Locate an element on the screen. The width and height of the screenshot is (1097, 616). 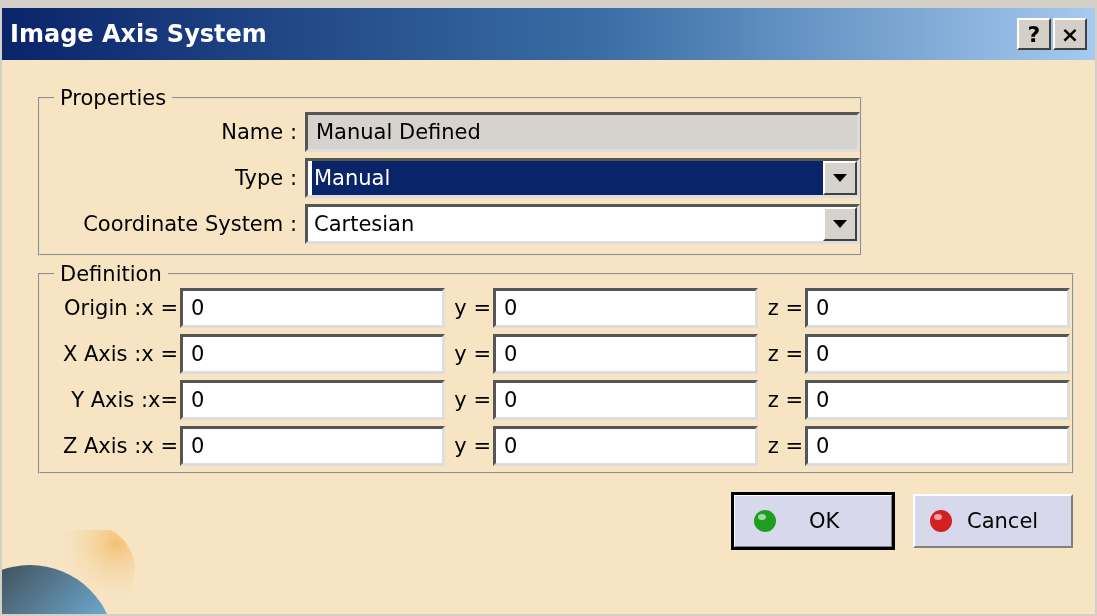
field-label: Coordinate System : is located at coordinates (190, 224).